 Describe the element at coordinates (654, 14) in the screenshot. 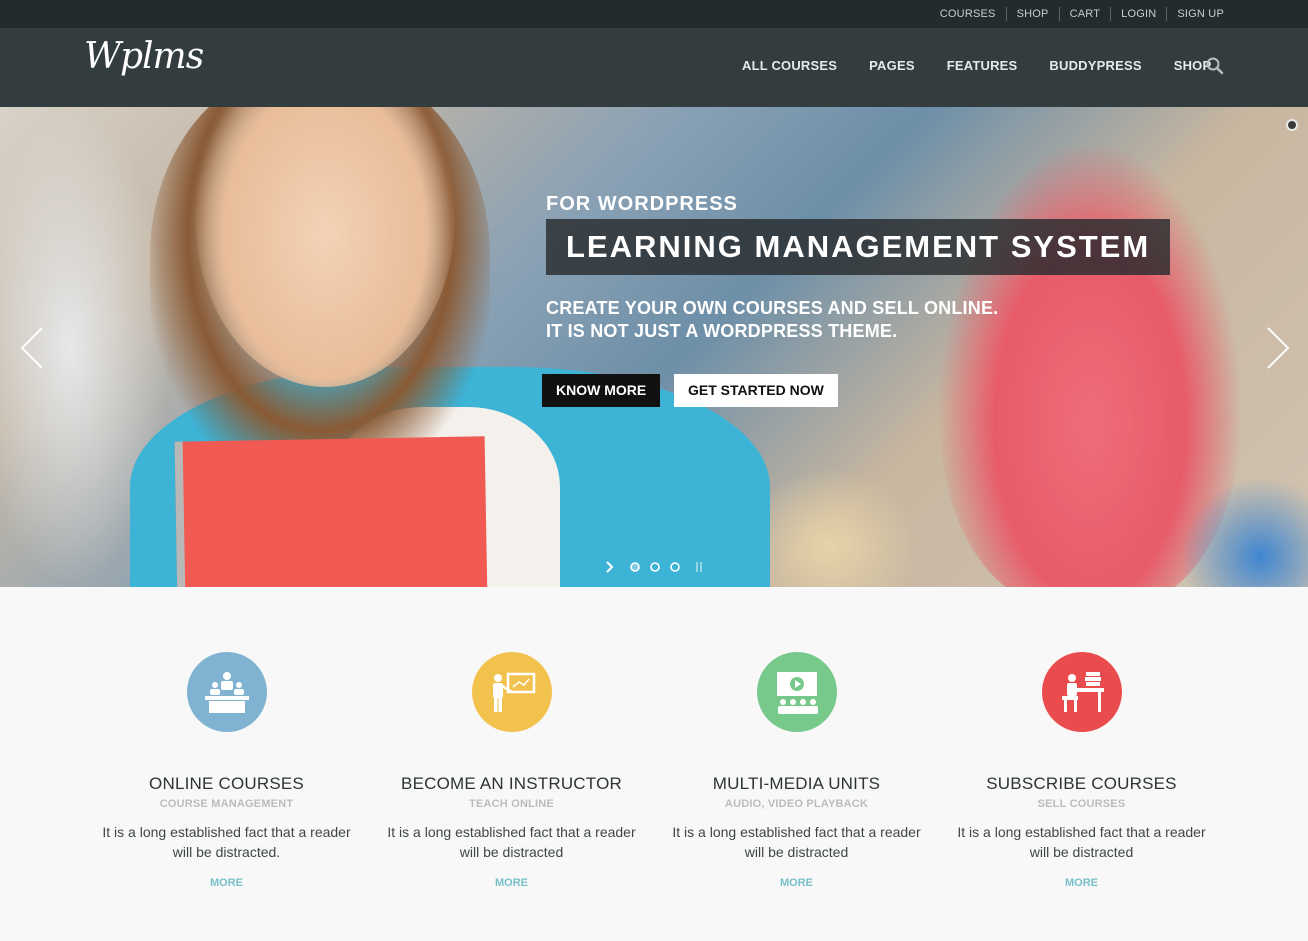

I see `top-bar: COURSES SHOP CART LOGIN SIGN UP` at that location.